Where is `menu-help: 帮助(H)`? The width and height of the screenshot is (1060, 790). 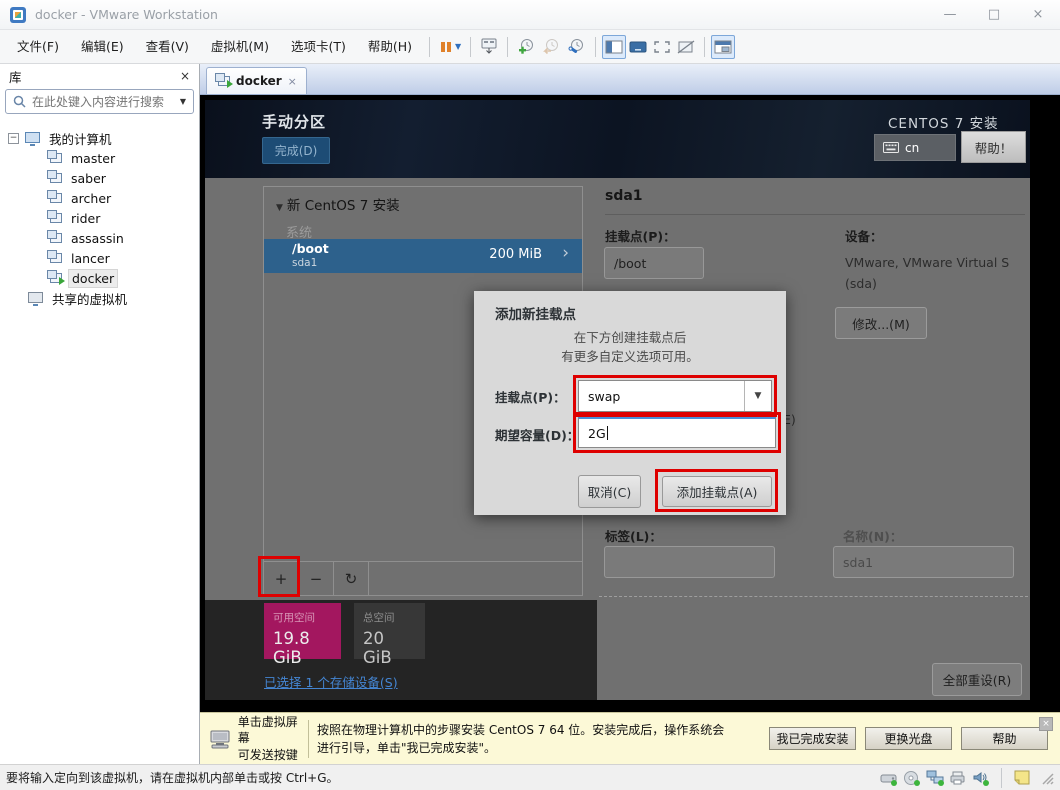 menu-help: 帮助(H) is located at coordinates (390, 47).